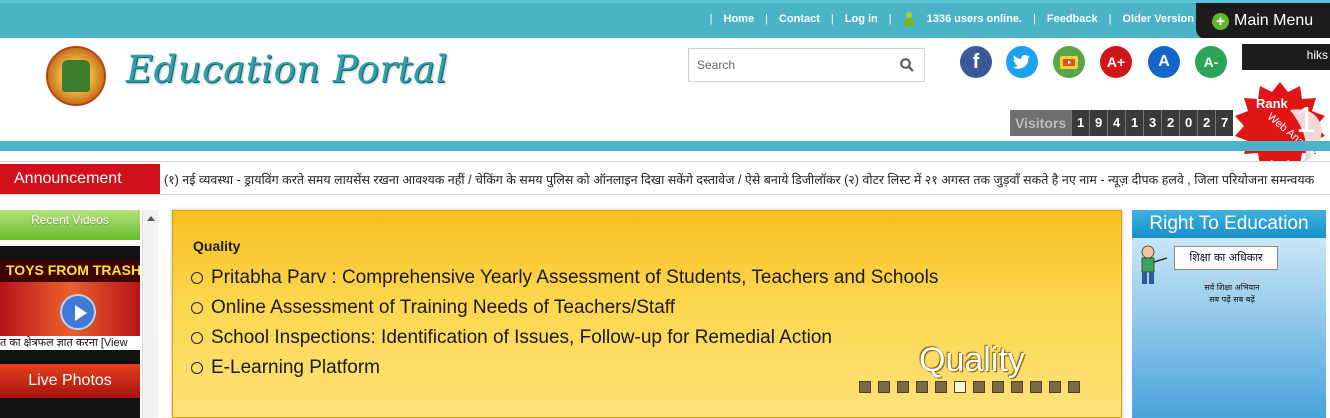 The height and width of the screenshot is (418, 1330). What do you see at coordinates (799, 19) in the screenshot?
I see `contact-link: Contact` at bounding box center [799, 19].